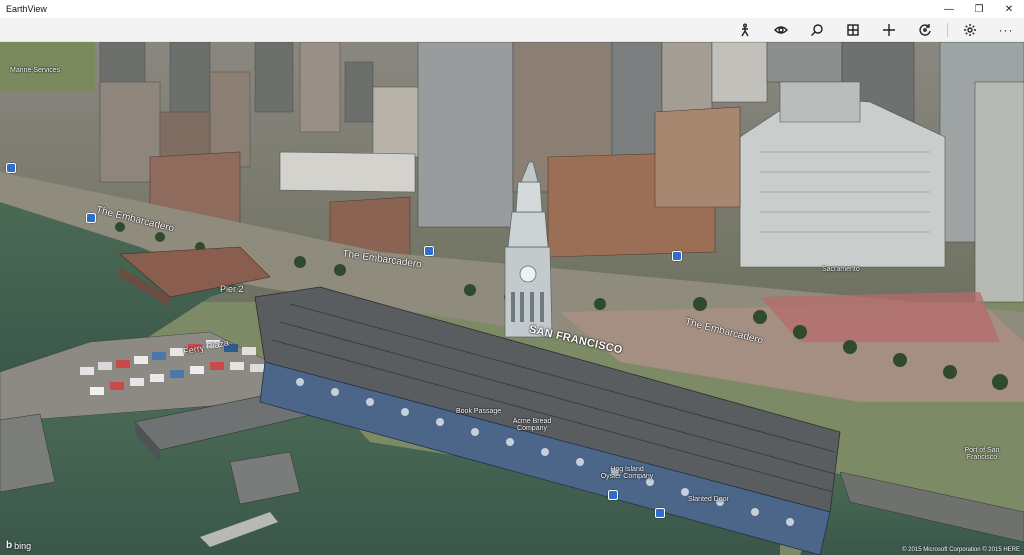 The image size is (1024, 555). I want to click on add-button, so click(889, 30).